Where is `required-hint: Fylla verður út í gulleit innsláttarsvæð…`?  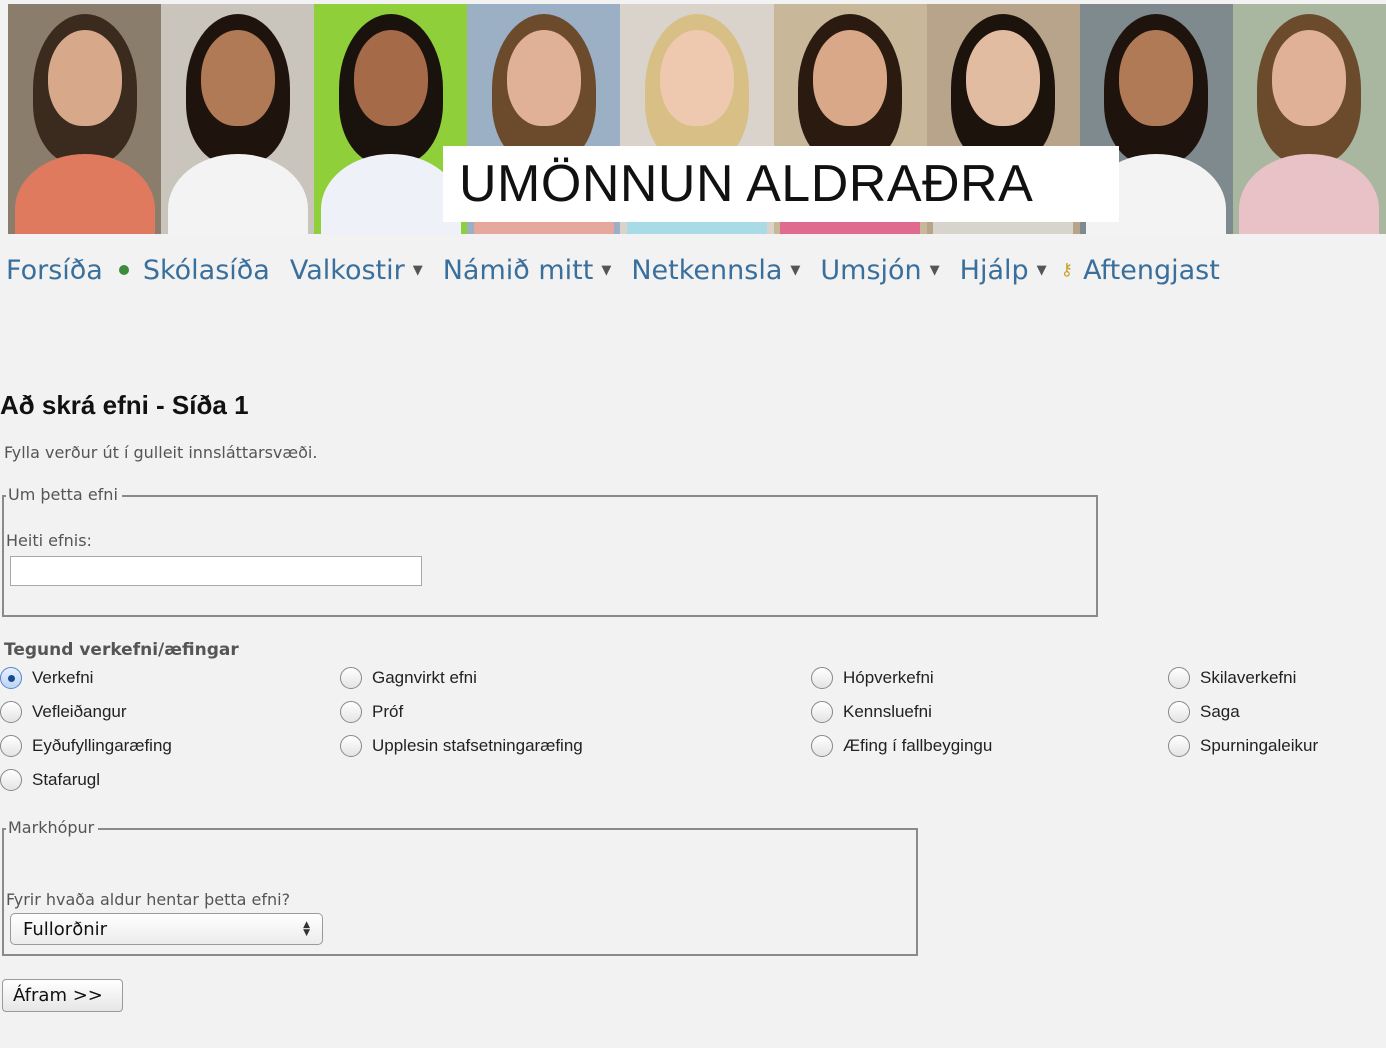 required-hint: Fylla verður út í gulleit innsláttarsvæð… is located at coordinates (161, 452).